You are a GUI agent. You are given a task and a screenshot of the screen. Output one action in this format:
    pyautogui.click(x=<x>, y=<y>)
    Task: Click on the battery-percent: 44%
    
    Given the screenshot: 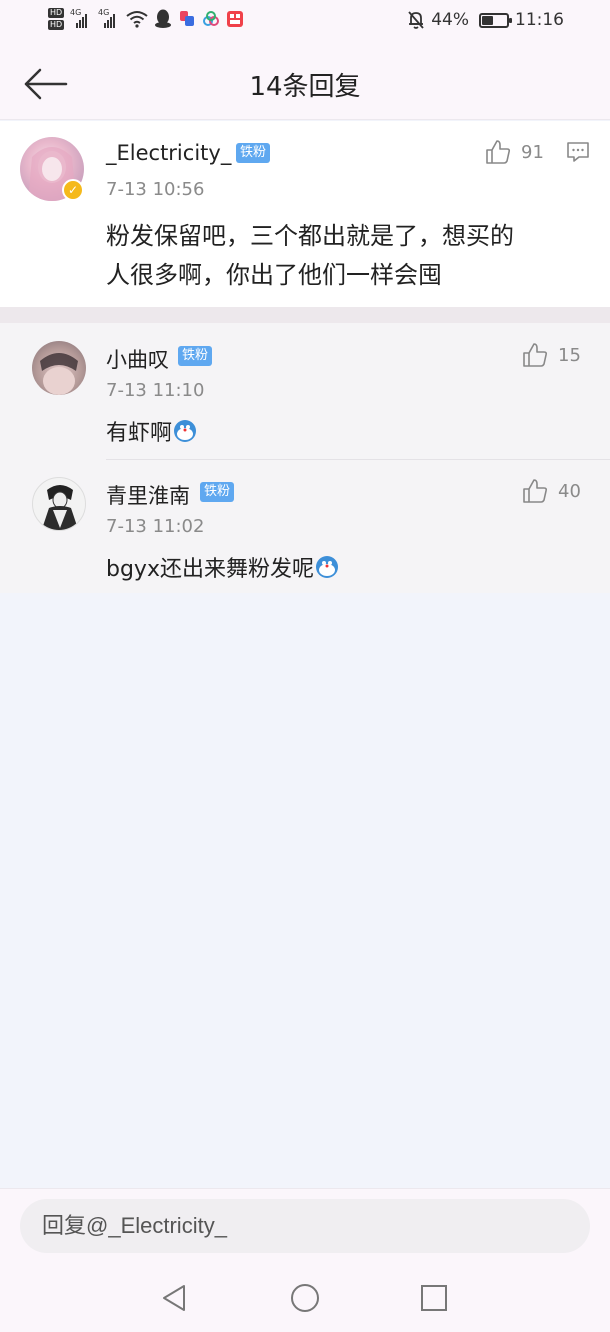 What is the action you would take?
    pyautogui.click(x=450, y=20)
    